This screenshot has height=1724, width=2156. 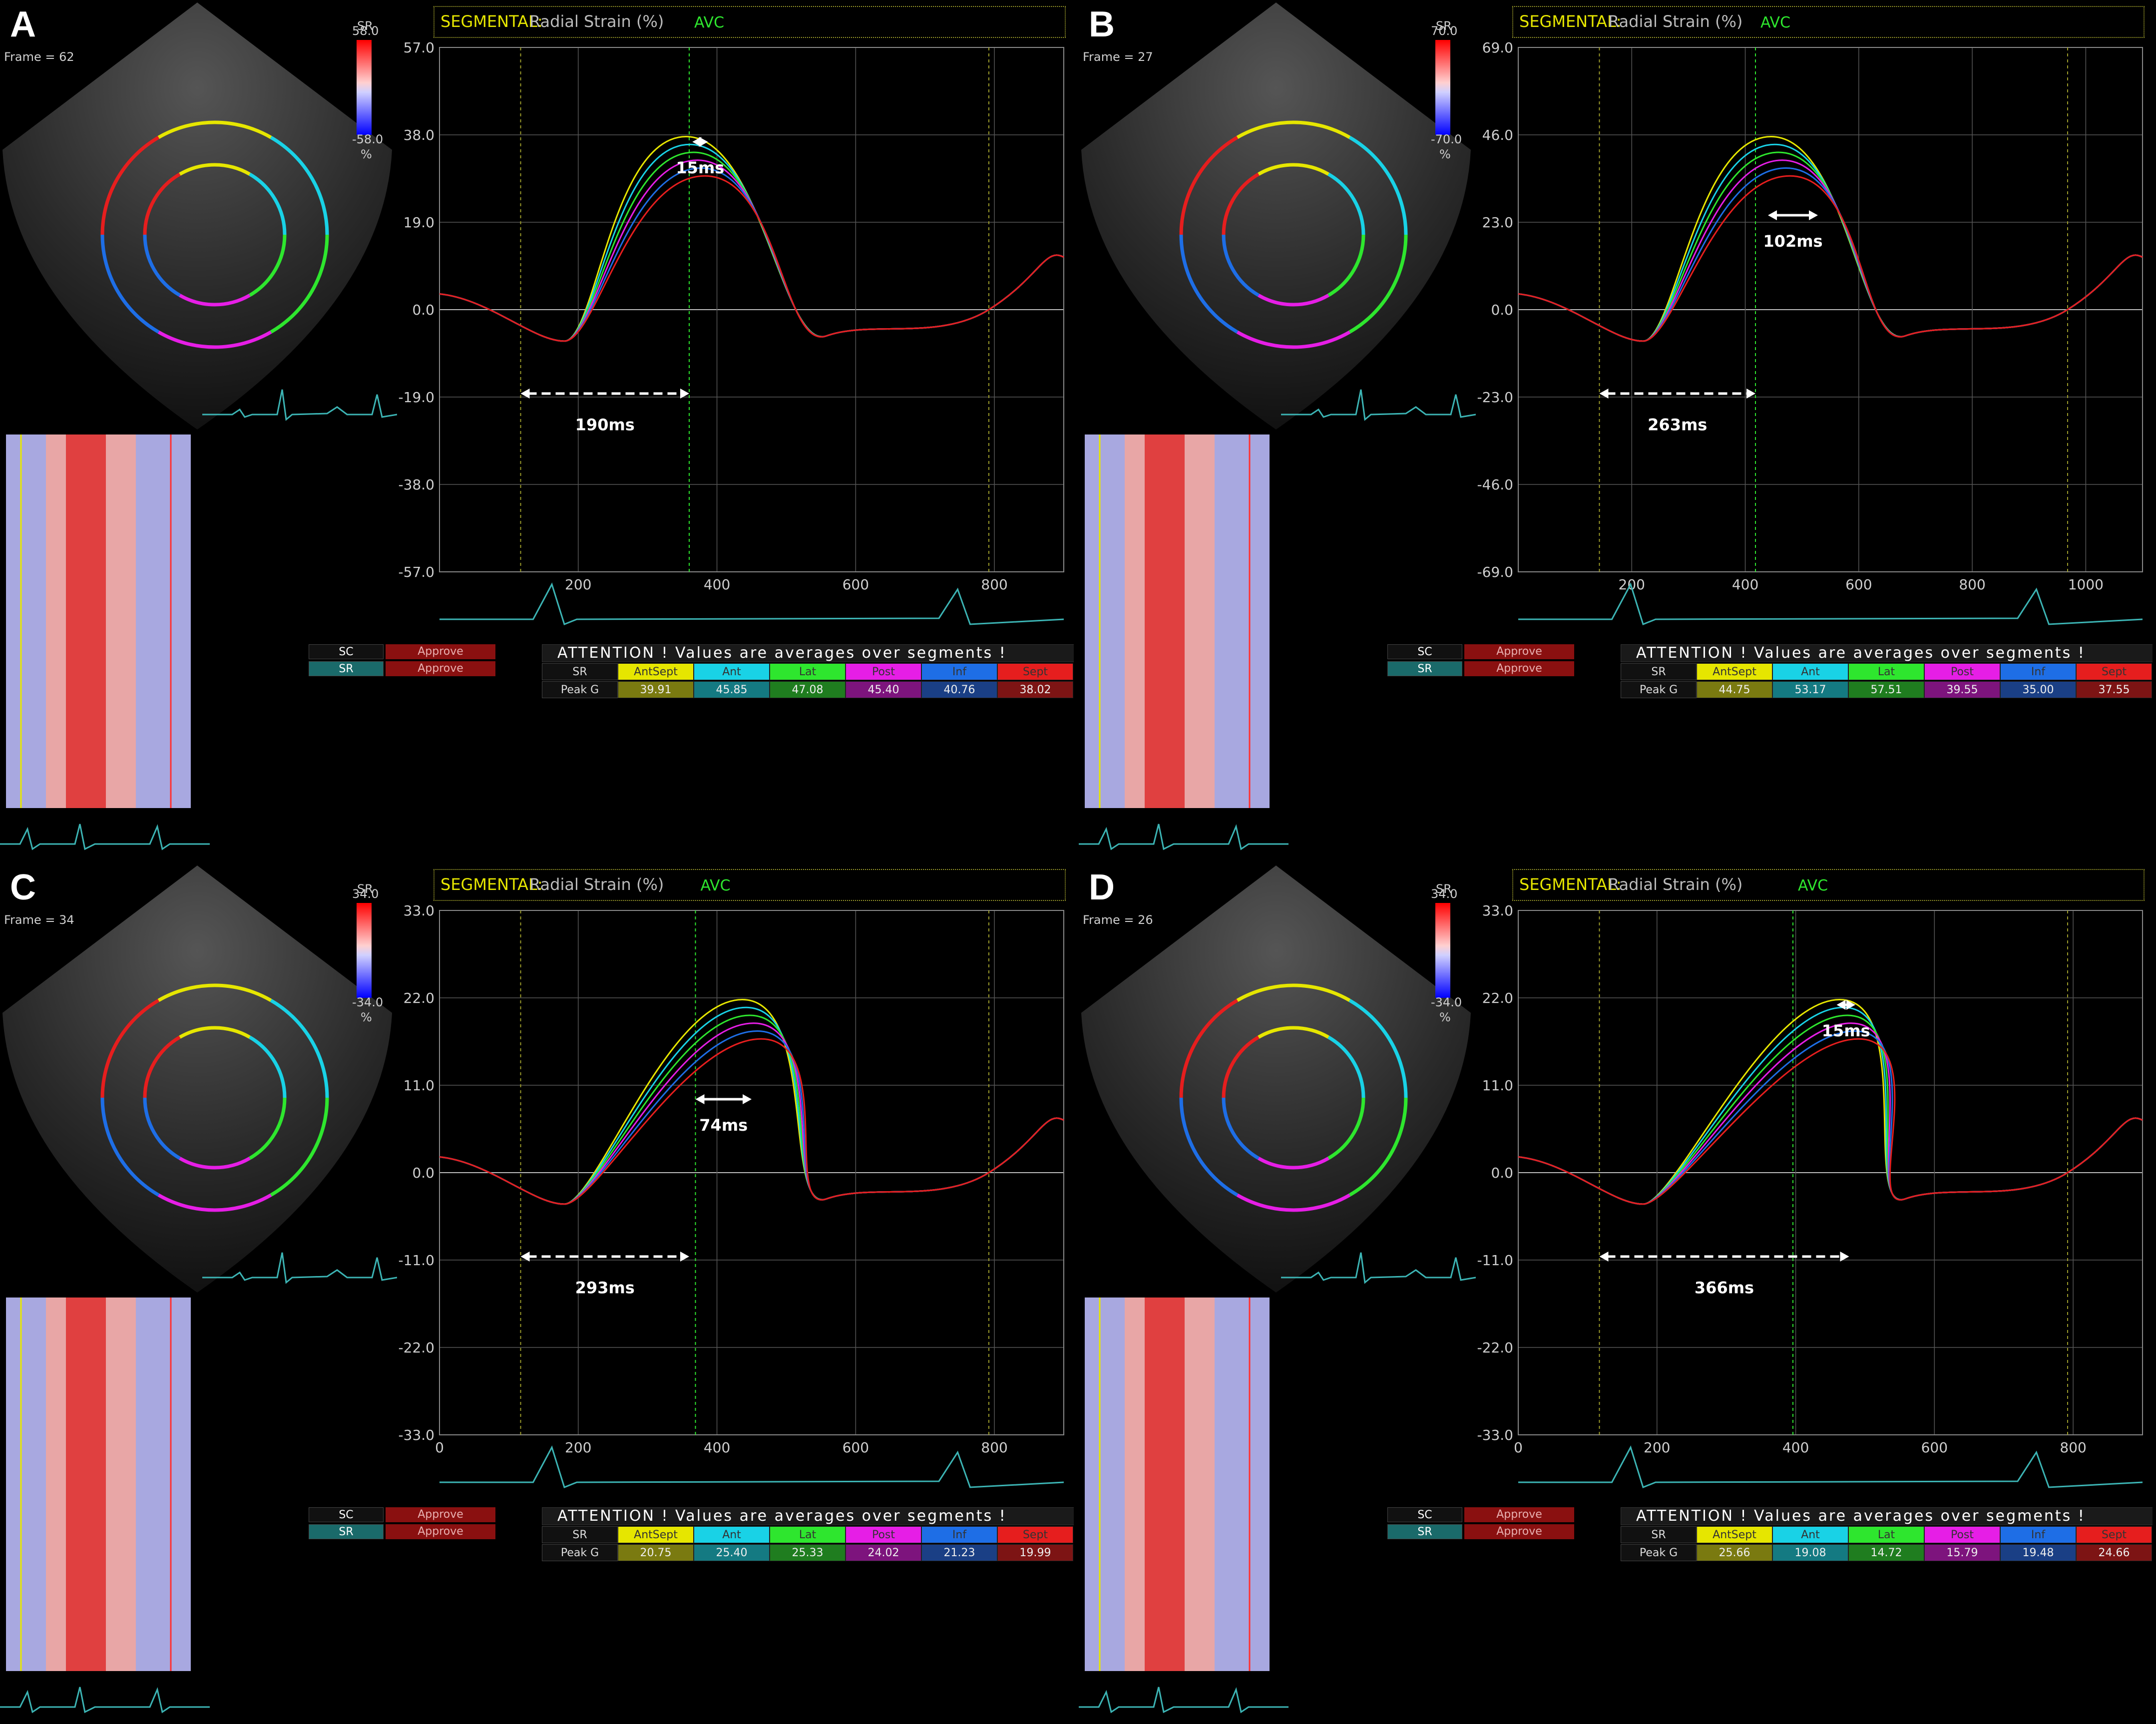 What do you see at coordinates (700, 167) in the screenshot?
I see `short-interval-label: 15ms` at bounding box center [700, 167].